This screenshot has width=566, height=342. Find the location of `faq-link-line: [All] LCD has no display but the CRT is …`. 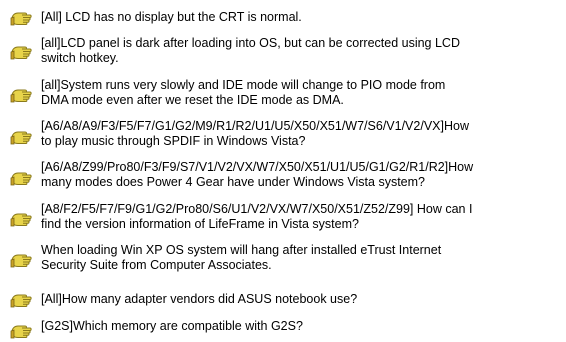

faq-link-line: [All] LCD has no display but the CRT is … is located at coordinates (171, 17).